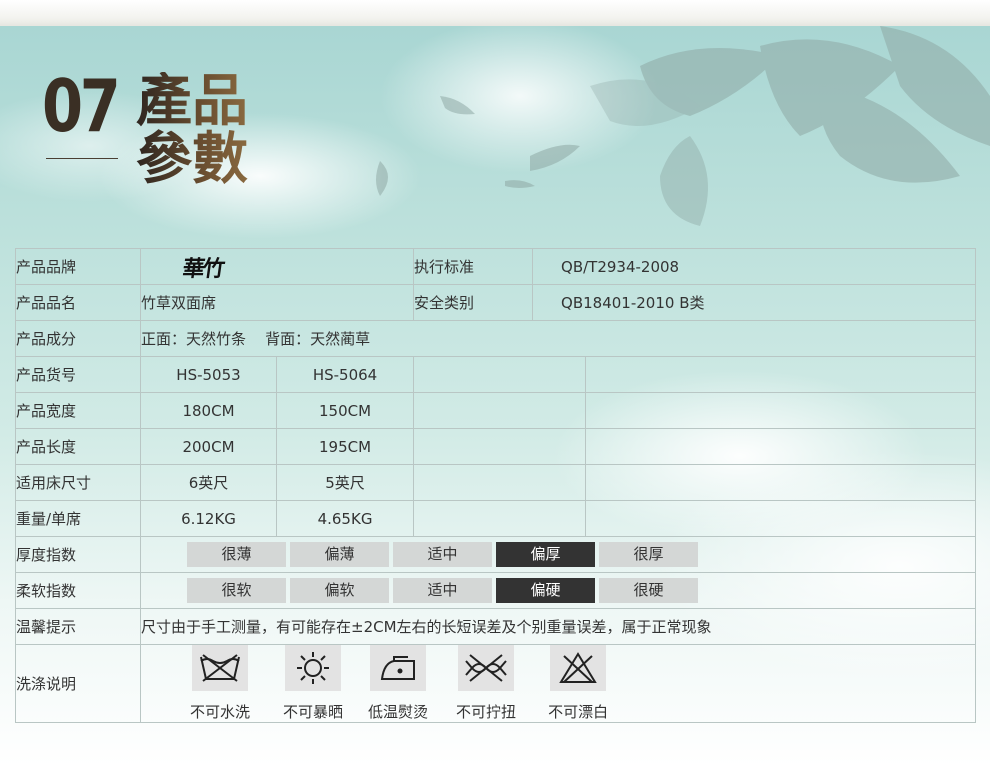  What do you see at coordinates (558, 338) in the screenshot?
I see `material-value: 正面：天然竹条 背面：天然蔺草` at bounding box center [558, 338].